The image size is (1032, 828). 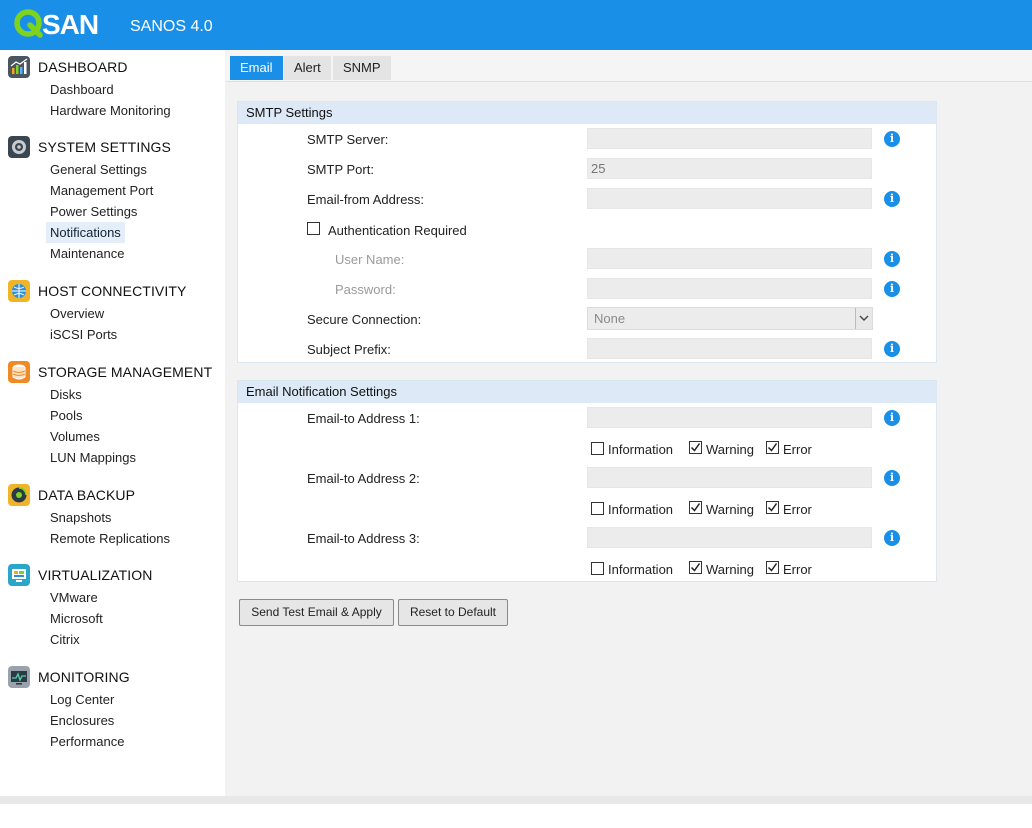 I want to click on nav-group-title: VIRTUALIZATION, so click(x=95, y=575).